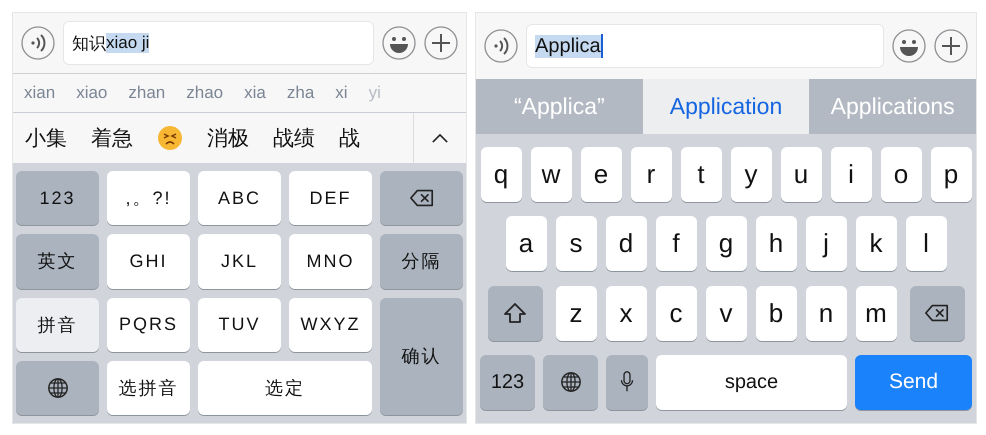 This screenshot has height=435, width=986. What do you see at coordinates (148, 387) in the screenshot?
I see `keyboard-key: 选拼音` at bounding box center [148, 387].